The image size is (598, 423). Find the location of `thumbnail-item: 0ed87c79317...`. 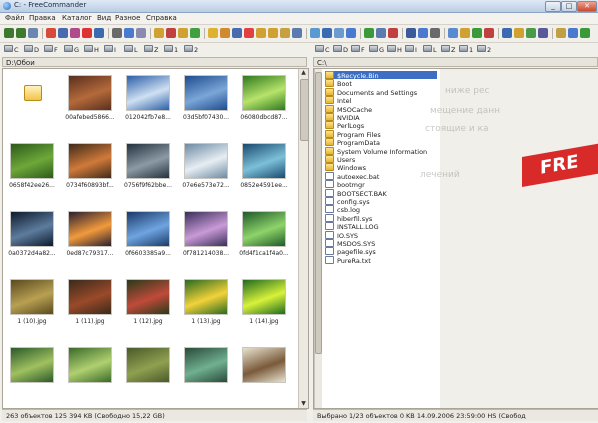

thumbnail-item: 0ed87c79317... is located at coordinates (90, 236).